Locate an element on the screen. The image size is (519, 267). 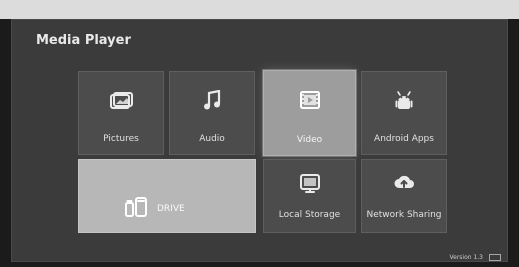
tile-label: Video is located at coordinates (309, 140).